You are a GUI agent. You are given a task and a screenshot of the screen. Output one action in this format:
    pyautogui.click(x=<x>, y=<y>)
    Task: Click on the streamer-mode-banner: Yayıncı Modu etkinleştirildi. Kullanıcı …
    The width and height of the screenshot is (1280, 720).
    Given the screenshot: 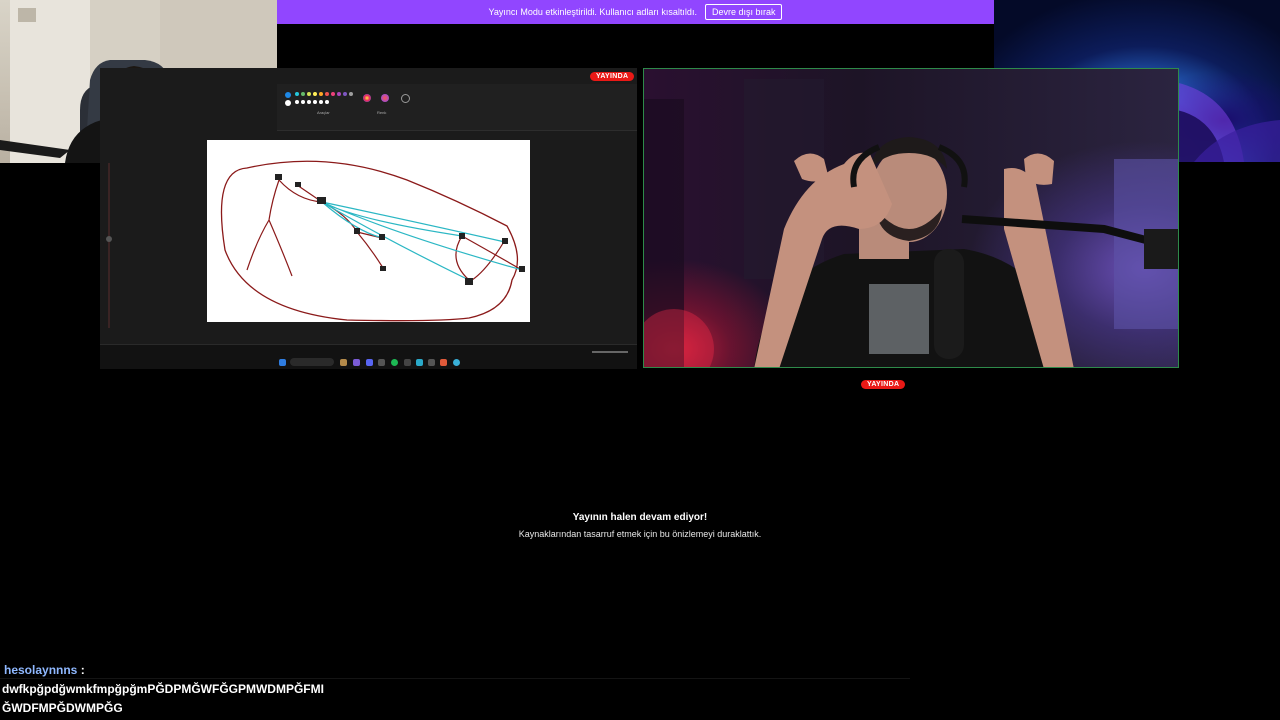 What is the action you would take?
    pyautogui.click(x=635, y=12)
    